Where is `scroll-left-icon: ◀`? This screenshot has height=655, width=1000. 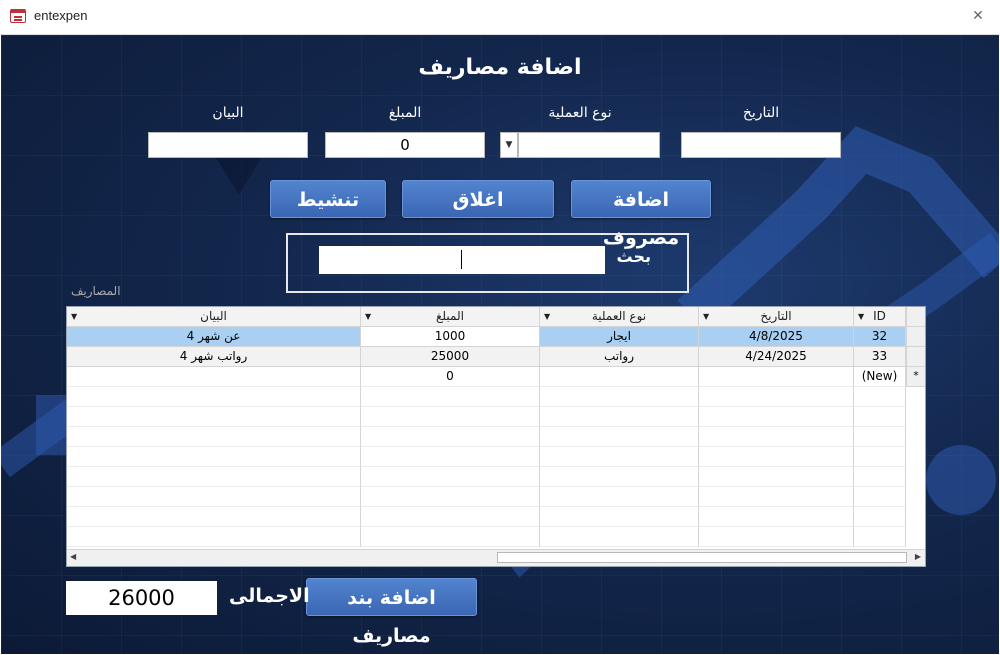
scroll-left-icon: ◀ is located at coordinates (73, 556).